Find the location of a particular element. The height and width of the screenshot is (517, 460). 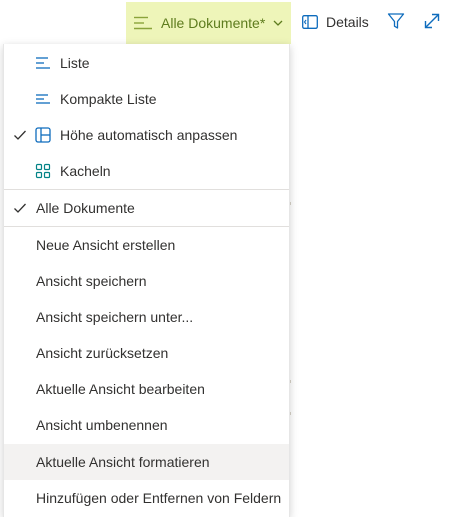

menu-item-neue-ansicht-erstellen: Neue Ansicht erstellen is located at coordinates (146, 245).